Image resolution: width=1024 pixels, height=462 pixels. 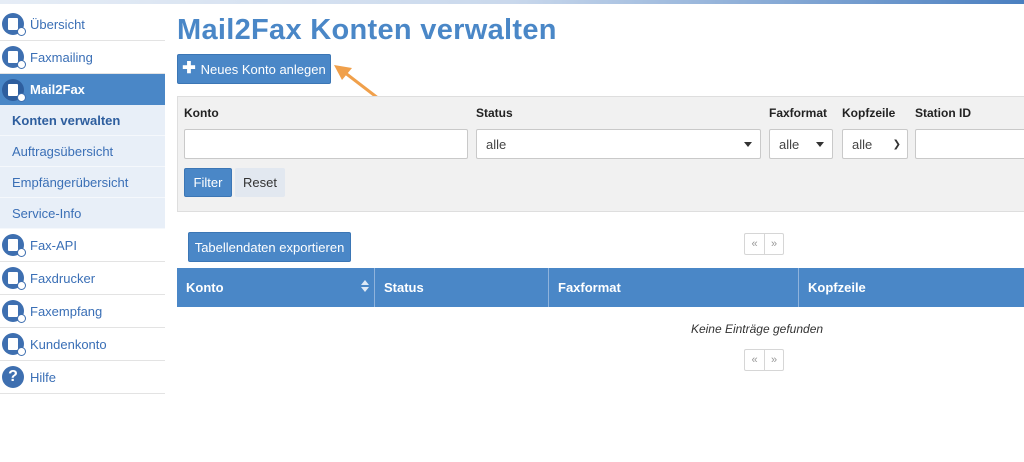 I want to click on help-icon: ?, so click(x=13, y=377).